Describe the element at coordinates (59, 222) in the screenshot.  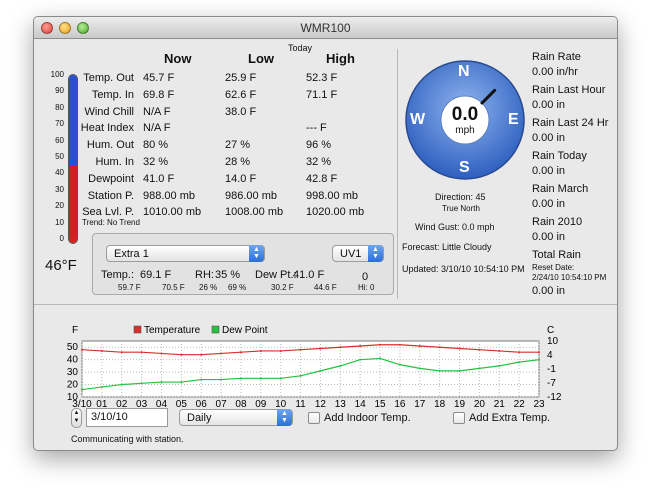
I see `thermometer-tick-label: 10` at that location.